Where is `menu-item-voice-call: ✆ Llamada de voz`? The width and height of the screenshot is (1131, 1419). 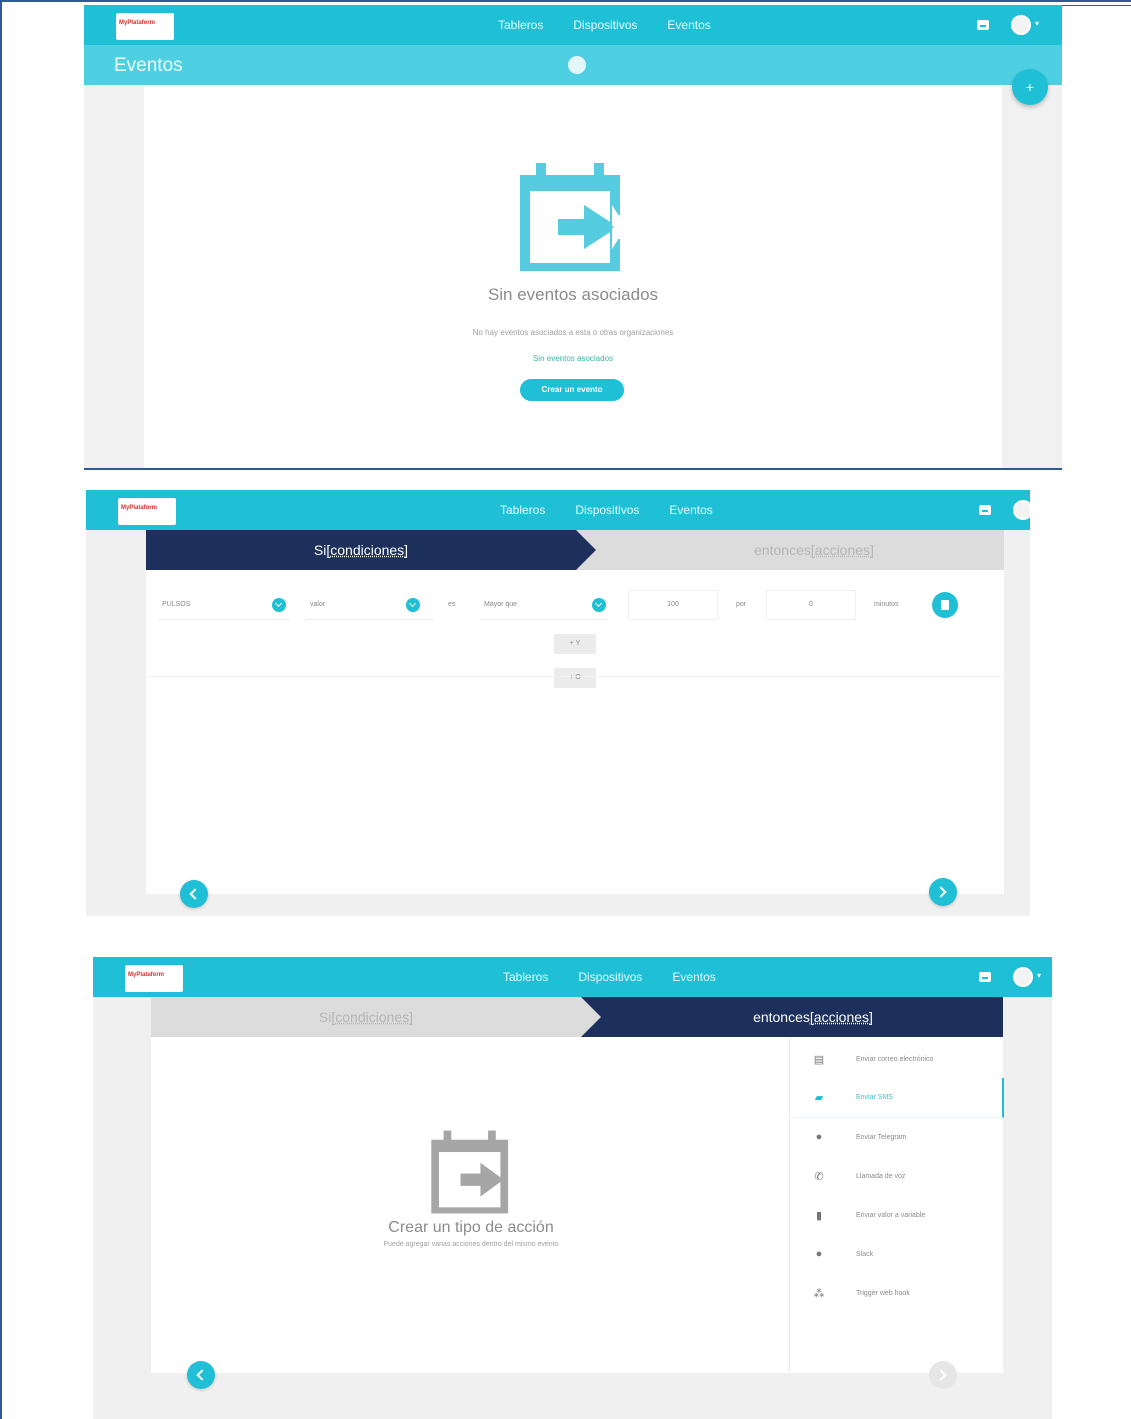
menu-item-voice-call: ✆ Llamada de voz is located at coordinates (897, 1176).